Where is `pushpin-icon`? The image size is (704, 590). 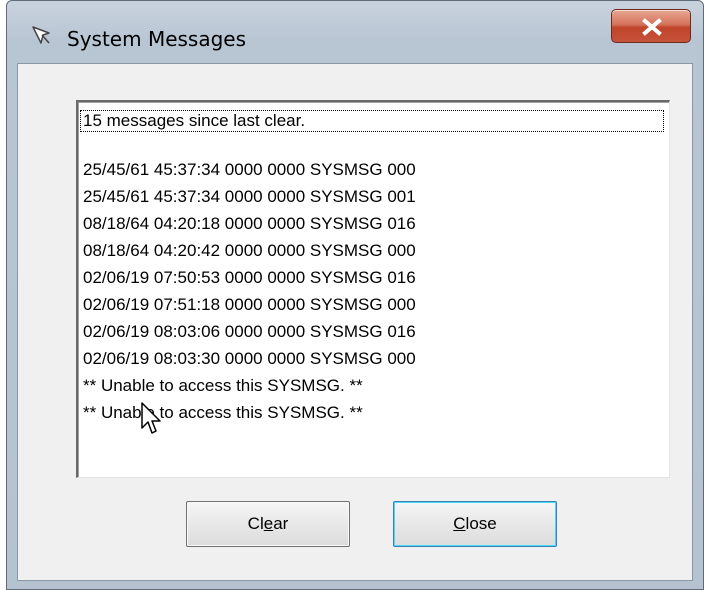 pushpin-icon is located at coordinates (42, 36).